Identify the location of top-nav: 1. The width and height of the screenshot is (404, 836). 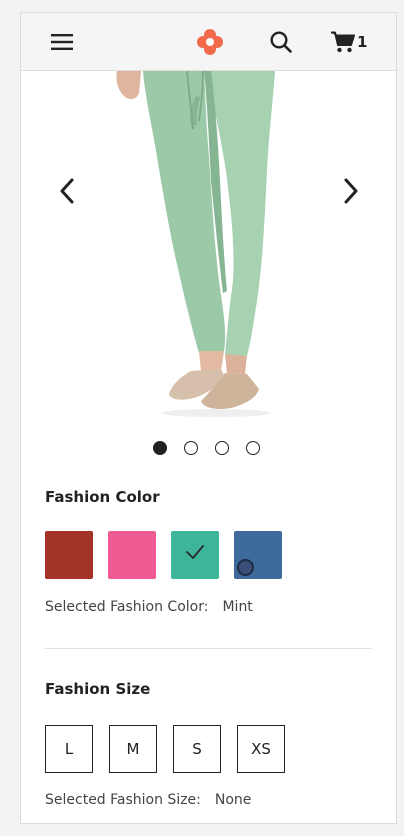
(208, 42).